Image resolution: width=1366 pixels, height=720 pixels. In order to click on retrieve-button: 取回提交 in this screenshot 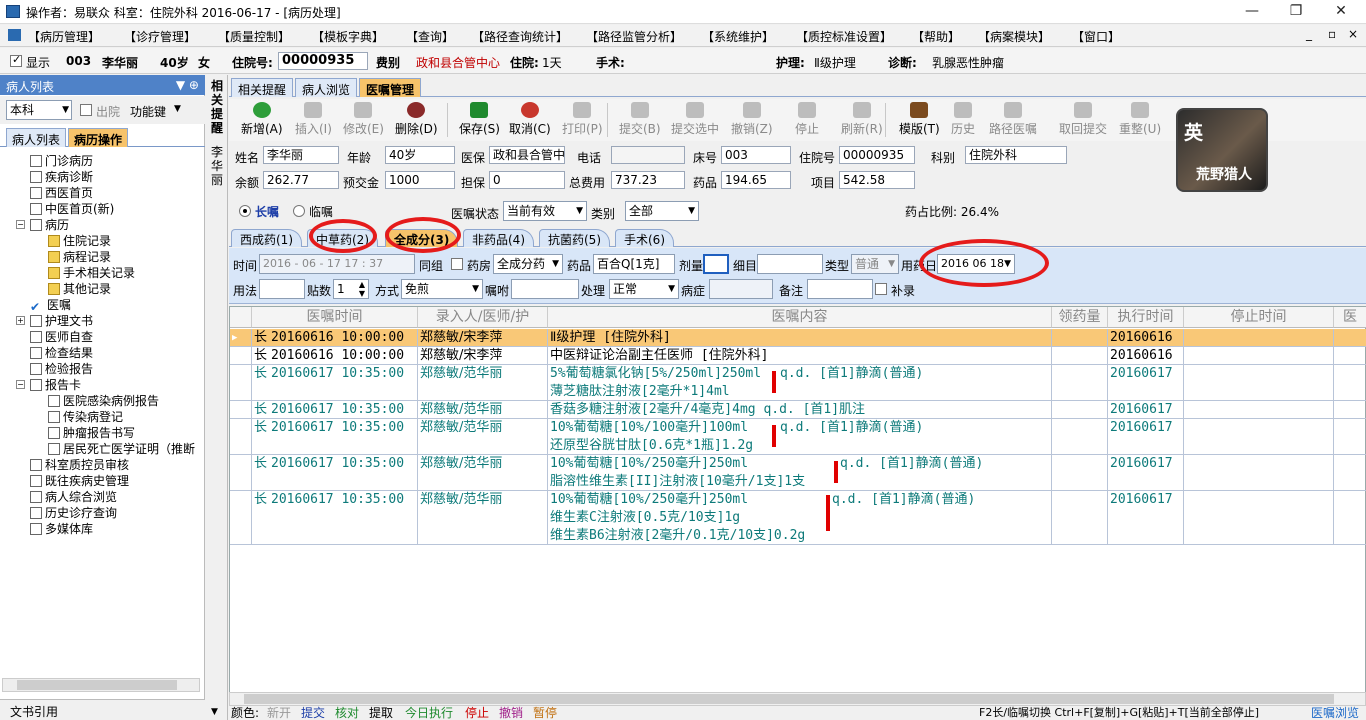, I will do `click(1083, 119)`.